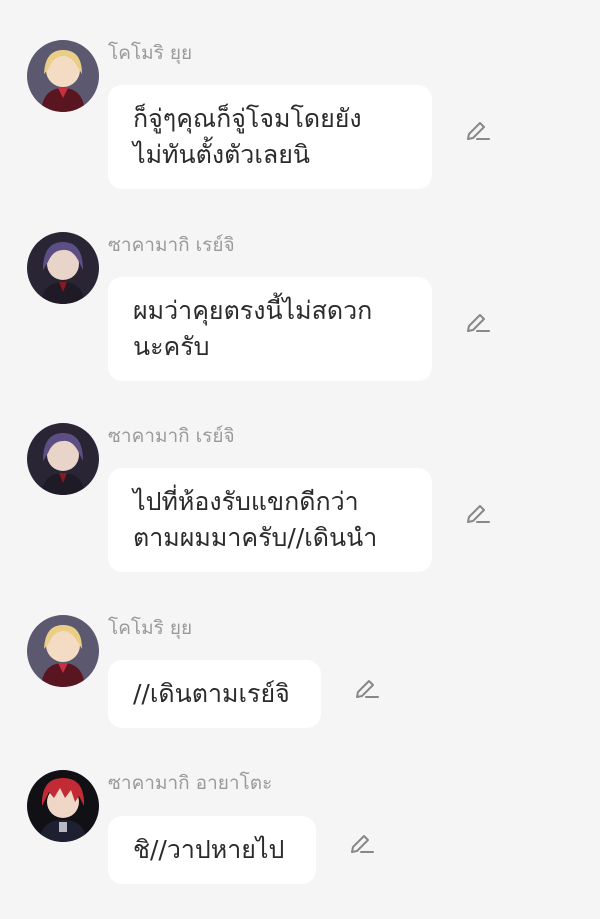 The height and width of the screenshot is (919, 600). I want to click on message-line: ไปที่ห้องรับแขกดีกว่า, so click(246, 501).